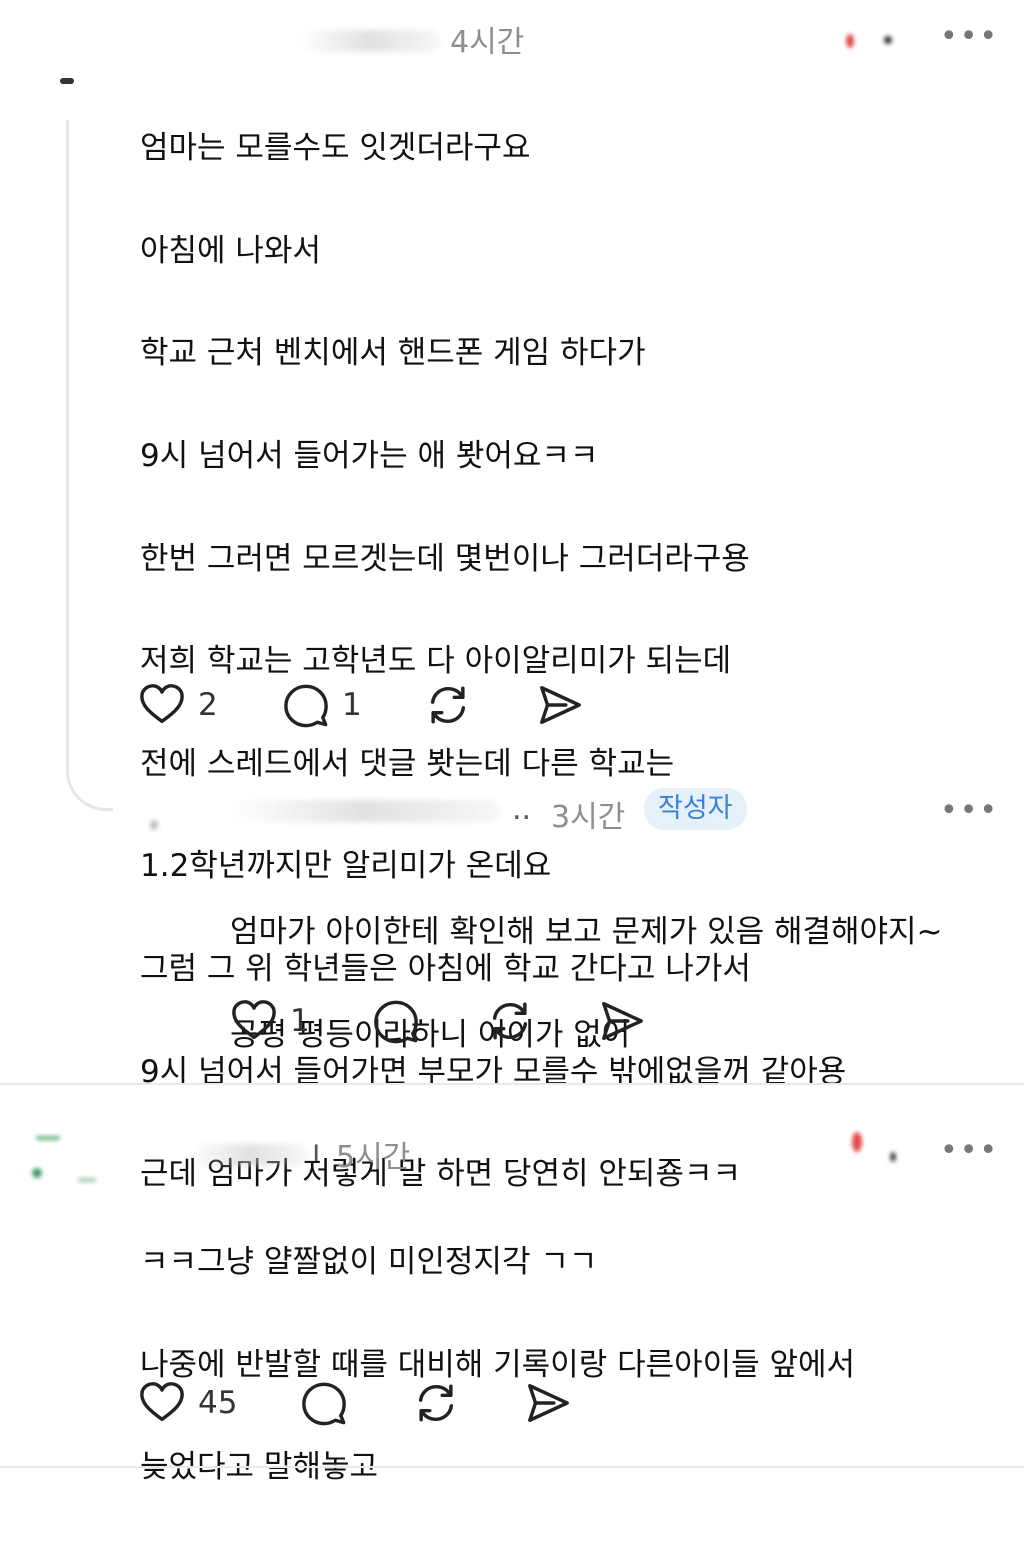  What do you see at coordinates (369, 456) in the screenshot?
I see `comment-line: 9시 넘어서 들어가는 애 봣어요ㅋㅋ` at bounding box center [369, 456].